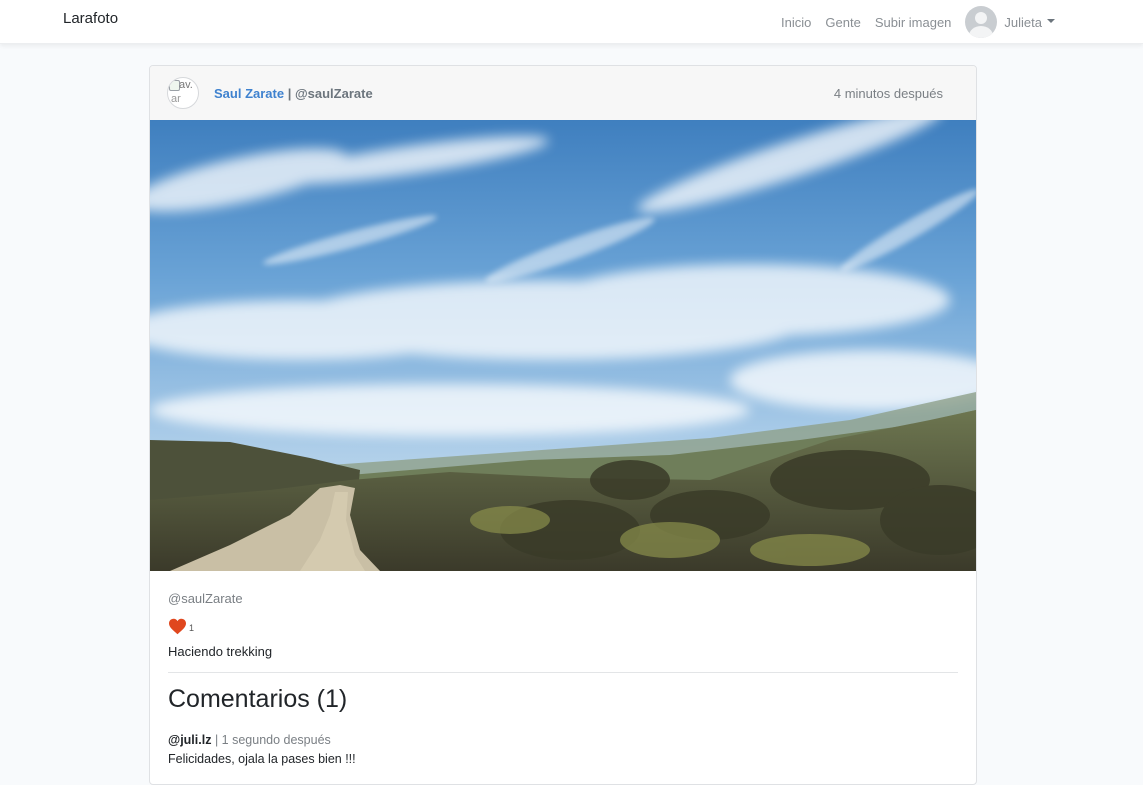 The image size is (1143, 785). Describe the element at coordinates (842, 22) in the screenshot. I see `nav-link-gente: Gente` at that location.